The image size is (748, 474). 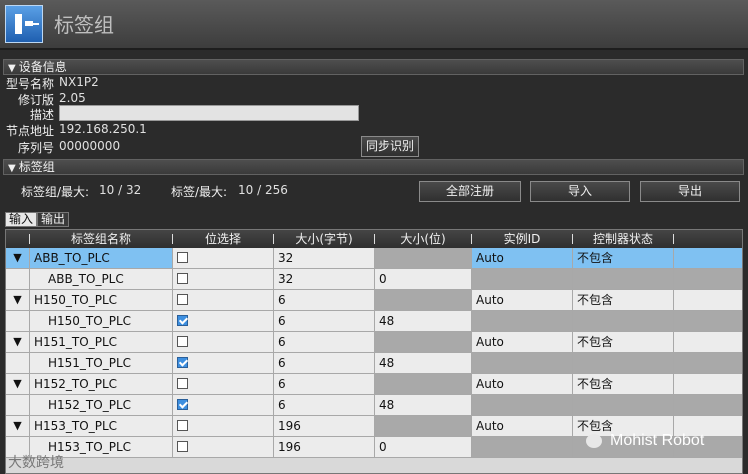 I want to click on table-row: H152_TO_PLC 6 48, so click(x=374, y=405).